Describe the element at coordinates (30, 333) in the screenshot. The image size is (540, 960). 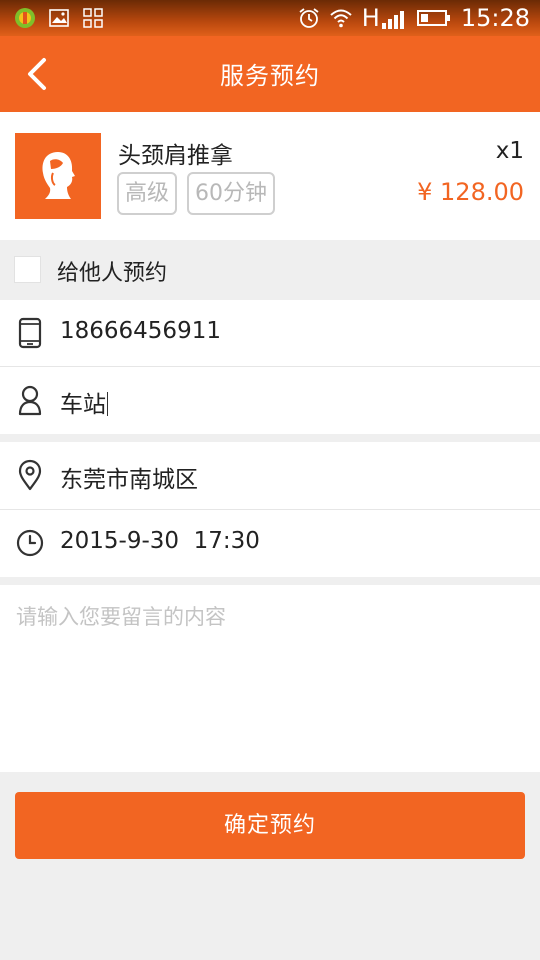
I see `phone-icon` at that location.